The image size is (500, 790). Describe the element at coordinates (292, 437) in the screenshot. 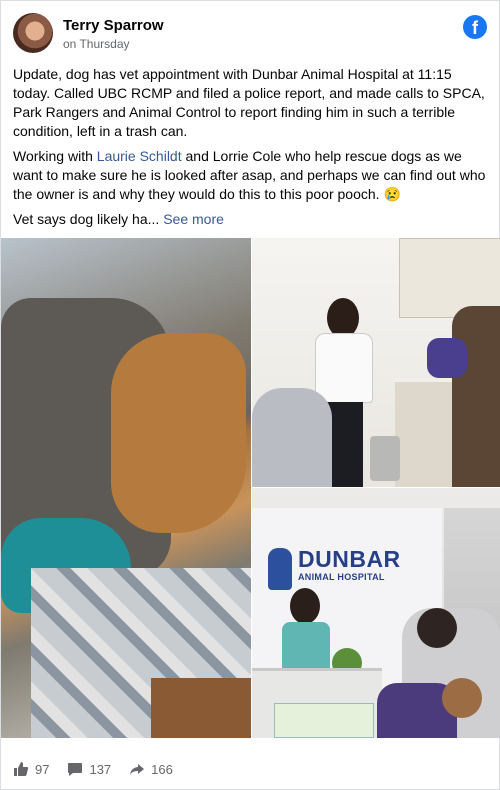

I see `foreground-person-shape` at that location.